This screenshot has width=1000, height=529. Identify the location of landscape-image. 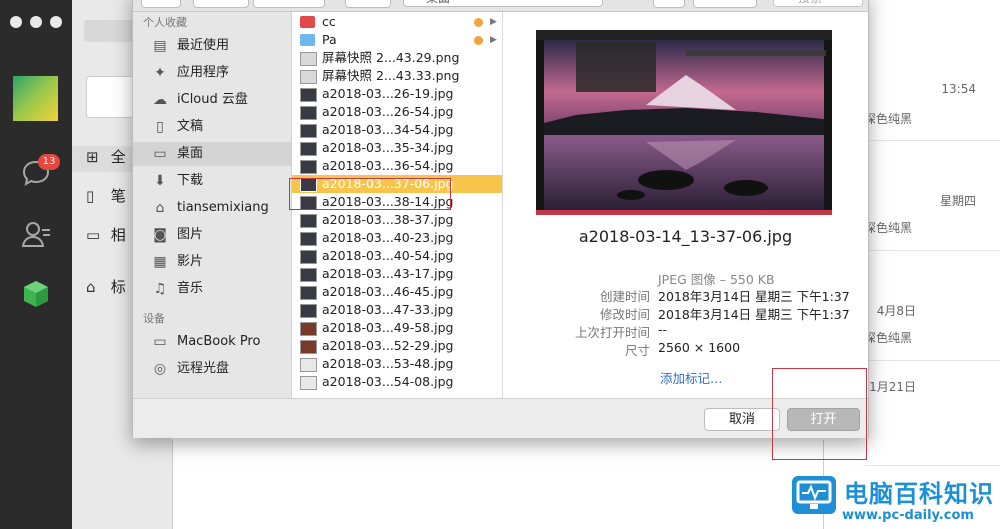
(684, 122).